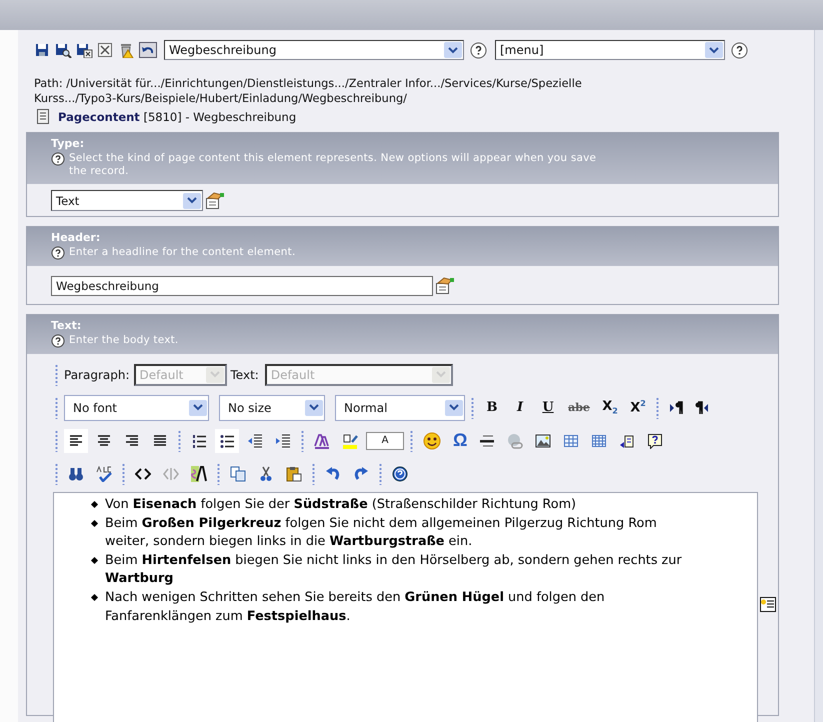 This screenshot has height=722, width=823. Describe the element at coordinates (76, 237) in the screenshot. I see `section-title: Header:` at that location.